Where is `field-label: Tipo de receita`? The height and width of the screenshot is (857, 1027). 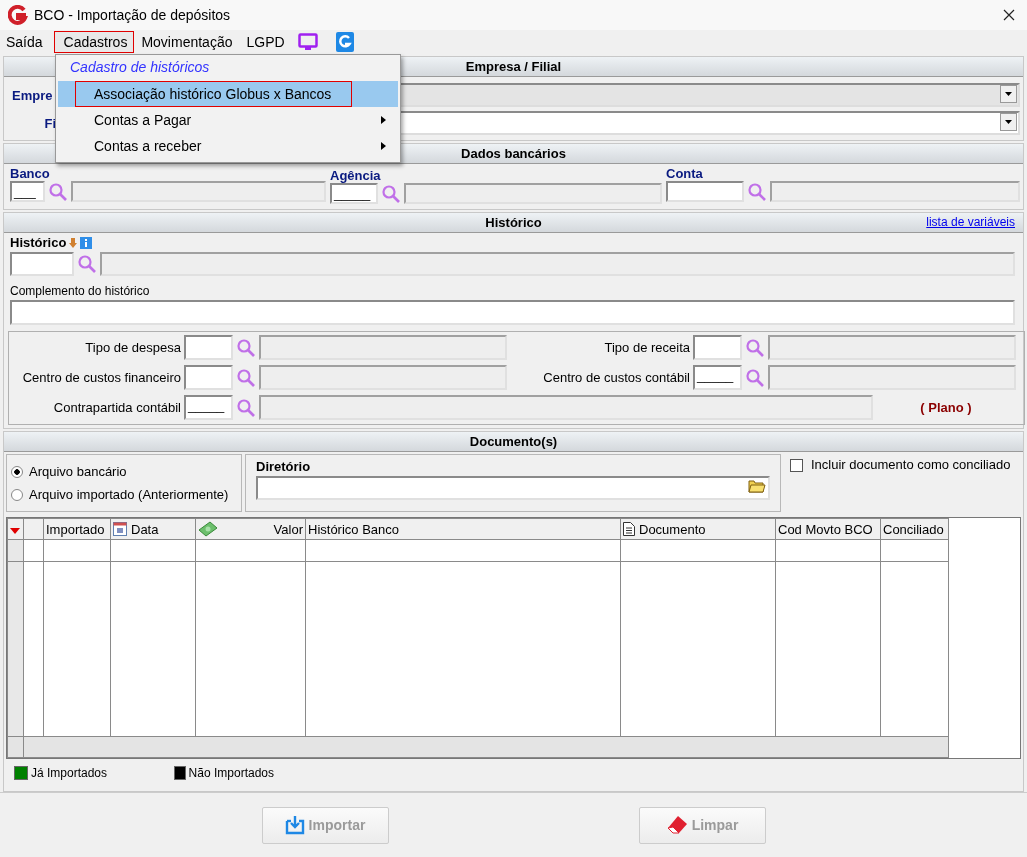
field-label: Tipo de receita is located at coordinates (646, 347).